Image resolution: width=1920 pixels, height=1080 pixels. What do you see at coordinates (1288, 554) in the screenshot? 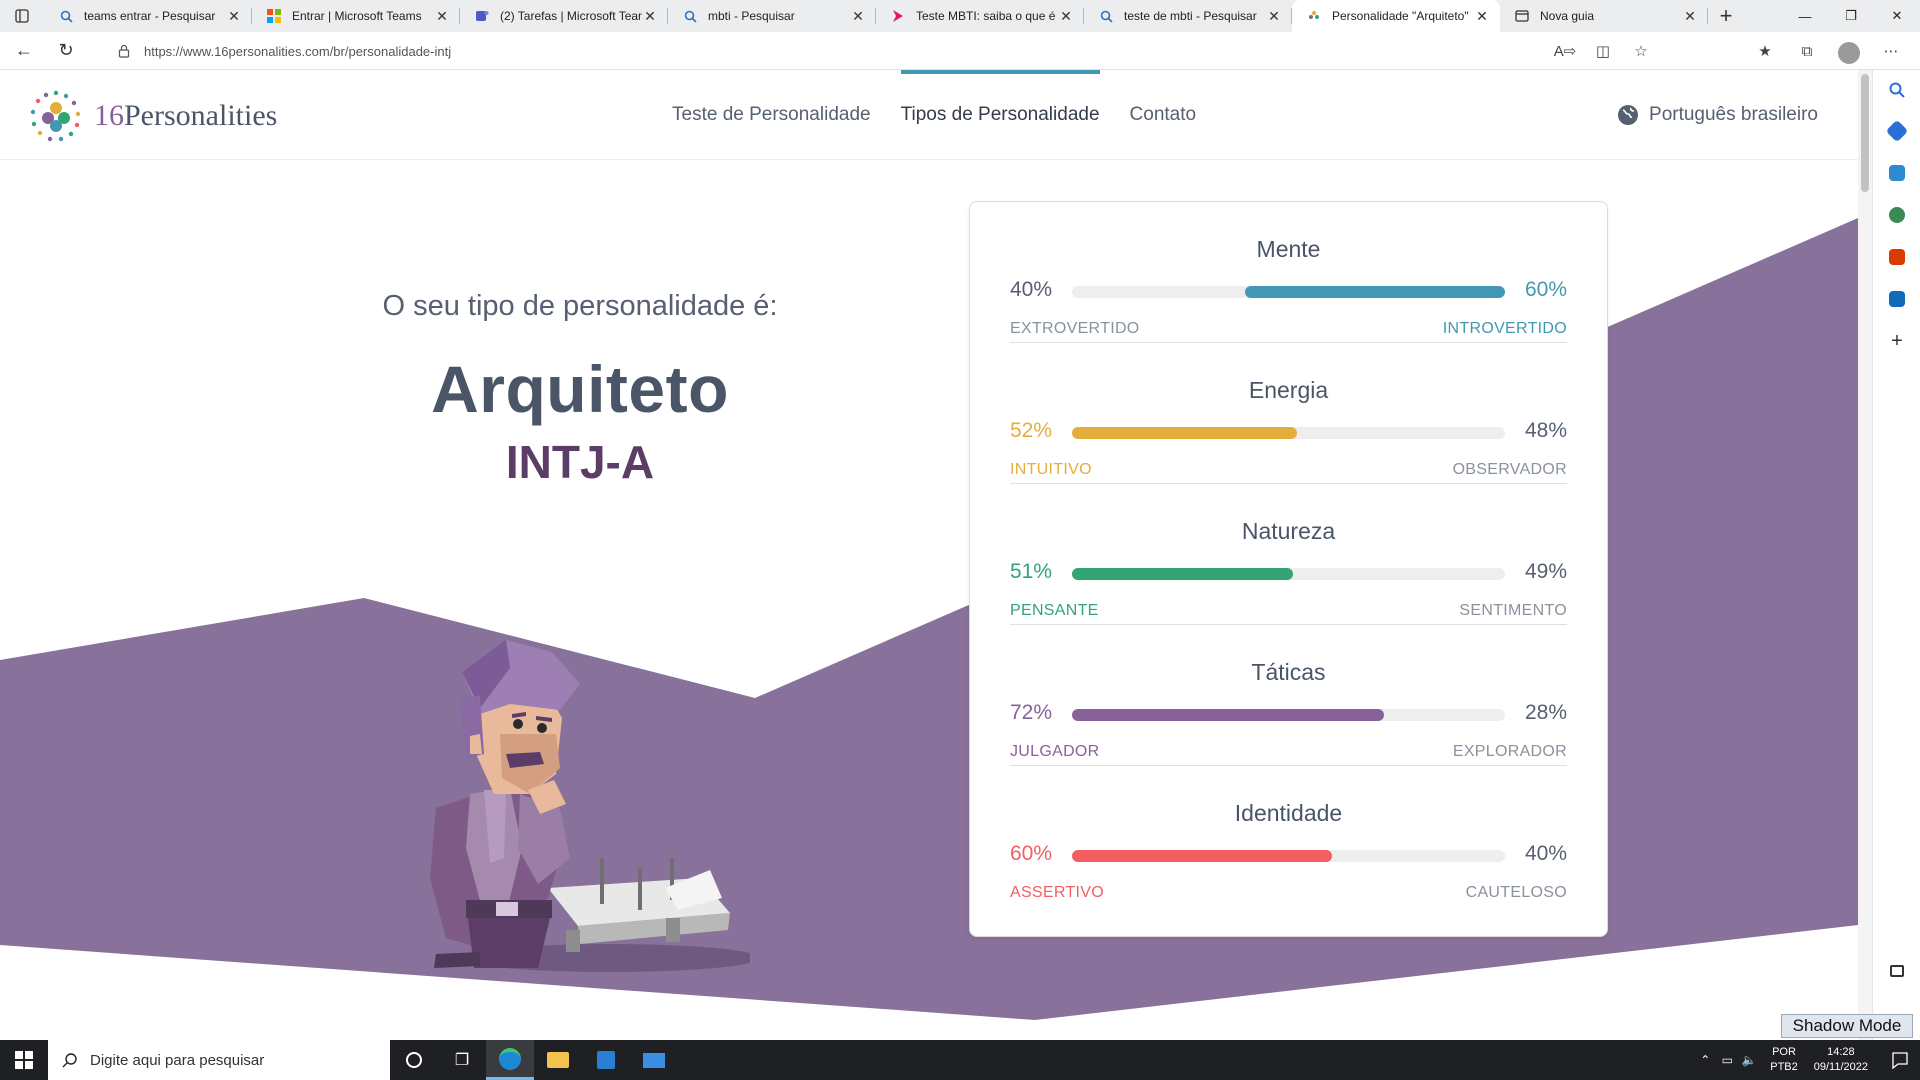
I see `trait-row: Natureza 51% 49% PENSANTE SENTIMENTO` at bounding box center [1288, 554].